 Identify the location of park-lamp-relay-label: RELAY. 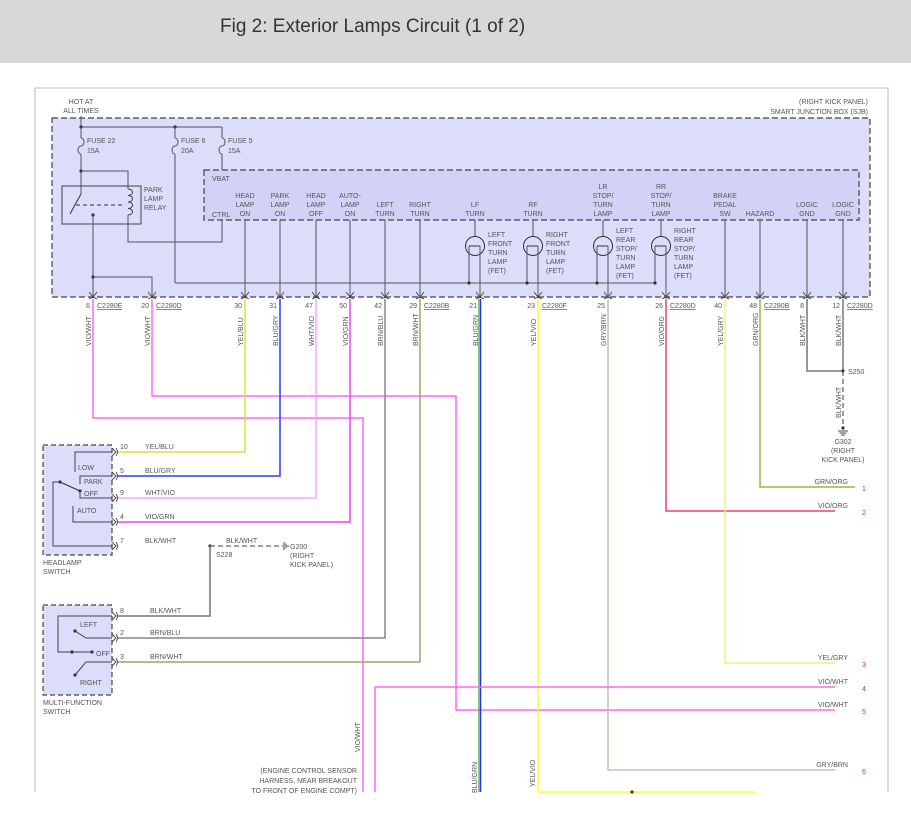
(155, 208).